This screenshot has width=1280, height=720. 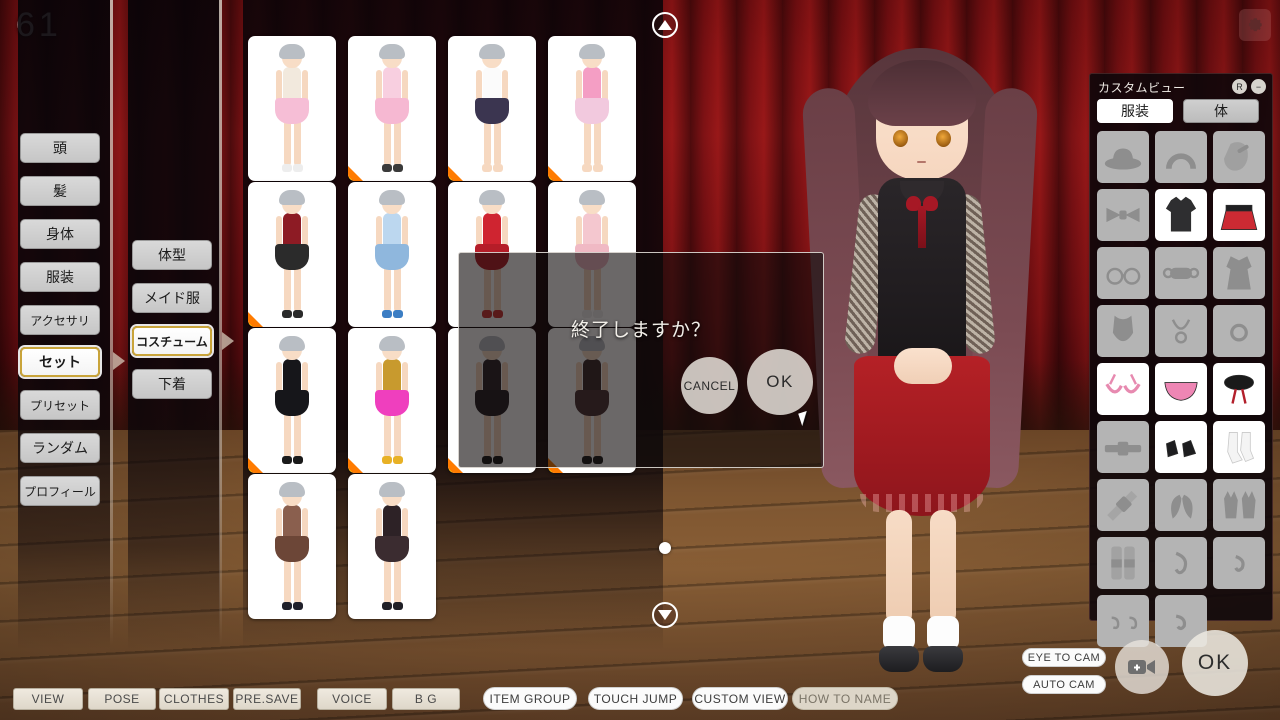 I want to click on menu-item-1: 頭, so click(x=60, y=148).